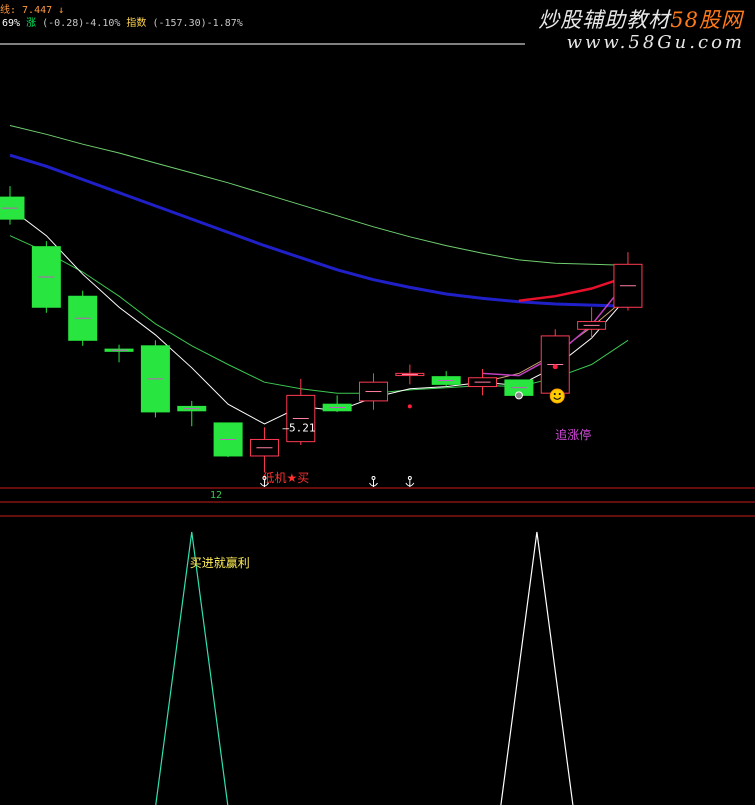  Describe the element at coordinates (298, 427) in the screenshot. I see `low-price-label: —5.21` at that location.